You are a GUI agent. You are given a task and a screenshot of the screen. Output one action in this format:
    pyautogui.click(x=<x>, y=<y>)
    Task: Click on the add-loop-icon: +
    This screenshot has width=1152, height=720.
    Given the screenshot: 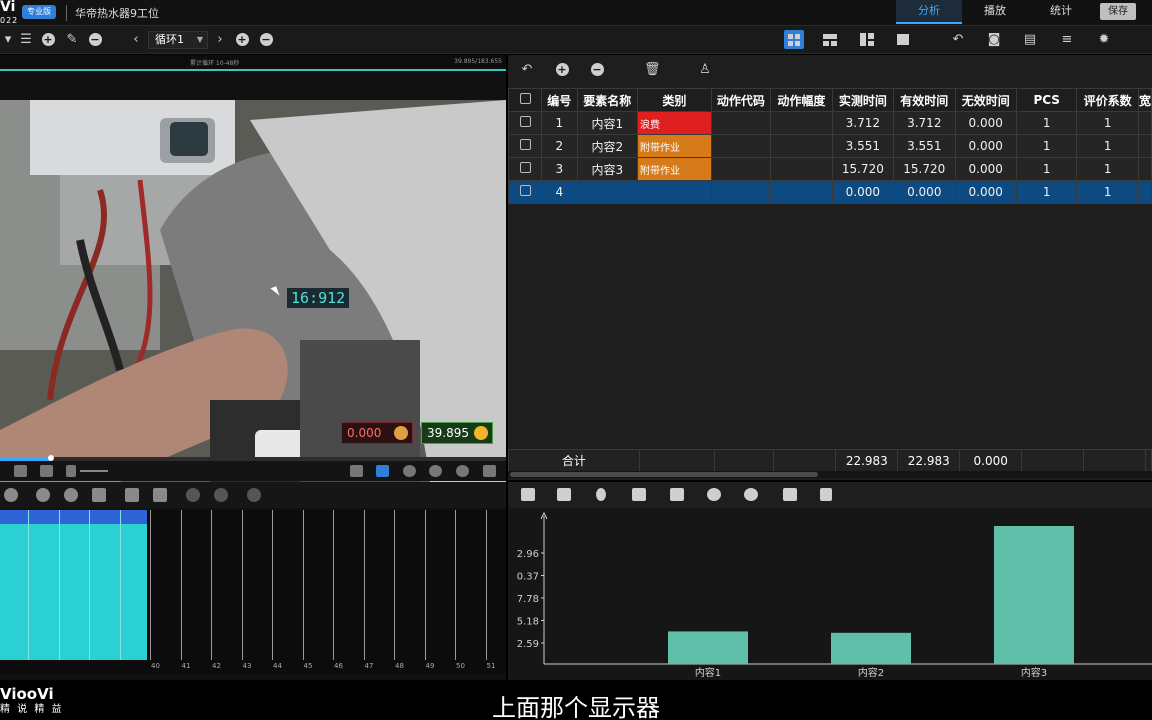 What is the action you would take?
    pyautogui.click(x=242, y=40)
    